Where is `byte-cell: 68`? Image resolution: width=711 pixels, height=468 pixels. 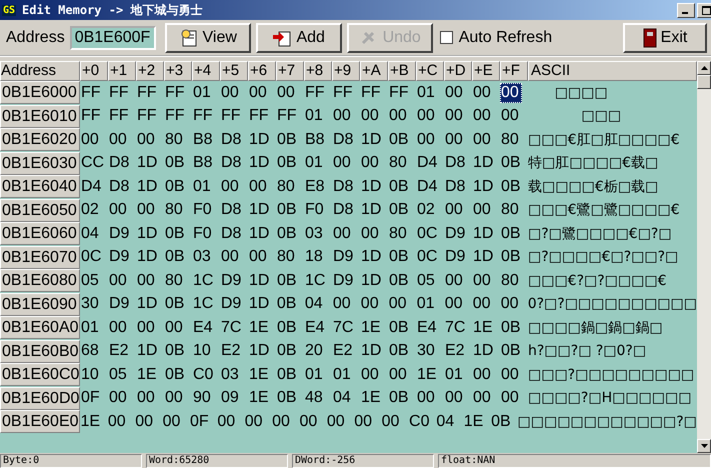 byte-cell: 68 is located at coordinates (93, 351).